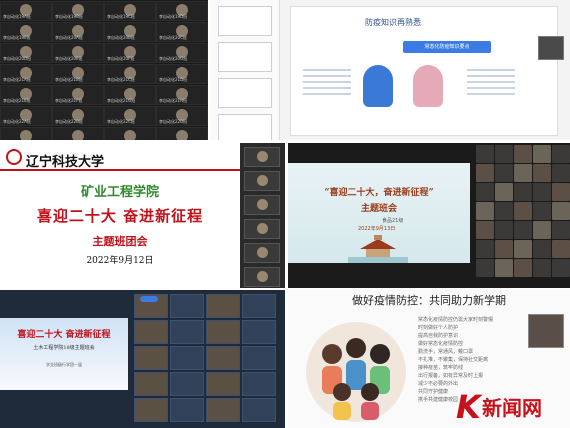 This screenshot has height=428, width=570. I want to click on participant-tile: 李自动化22C班, so click(130, 116).